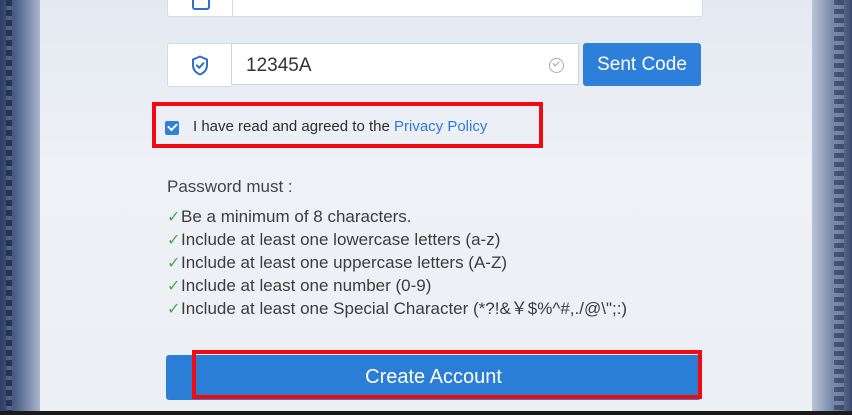 This screenshot has height=415, width=852. I want to click on password-rule: ✓Include at least one number (0-9), so click(397, 285).